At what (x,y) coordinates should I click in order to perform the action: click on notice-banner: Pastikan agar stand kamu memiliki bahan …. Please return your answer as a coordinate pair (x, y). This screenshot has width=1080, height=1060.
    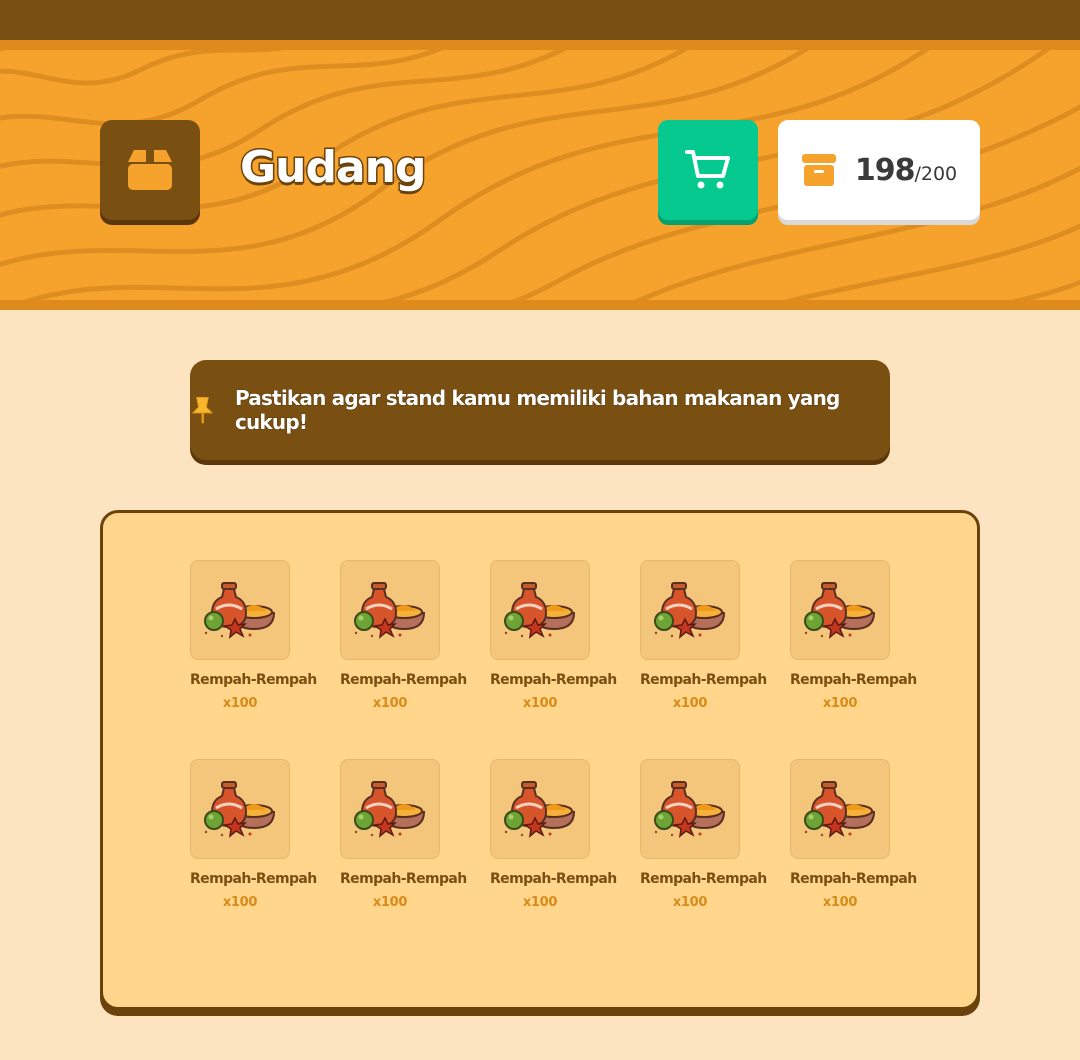
    Looking at the image, I should click on (540, 410).